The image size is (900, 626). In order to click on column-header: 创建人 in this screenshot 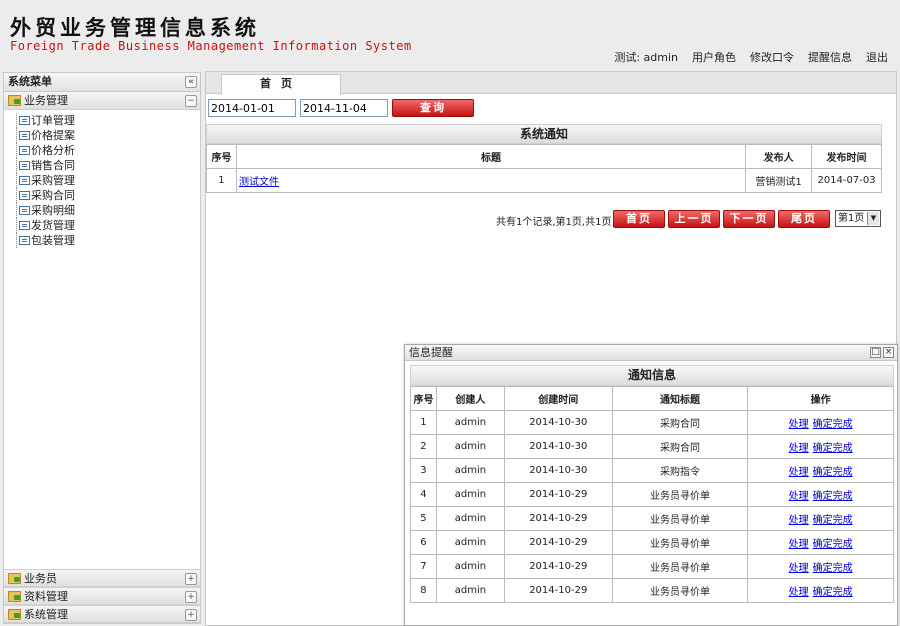, I will do `click(470, 398)`.